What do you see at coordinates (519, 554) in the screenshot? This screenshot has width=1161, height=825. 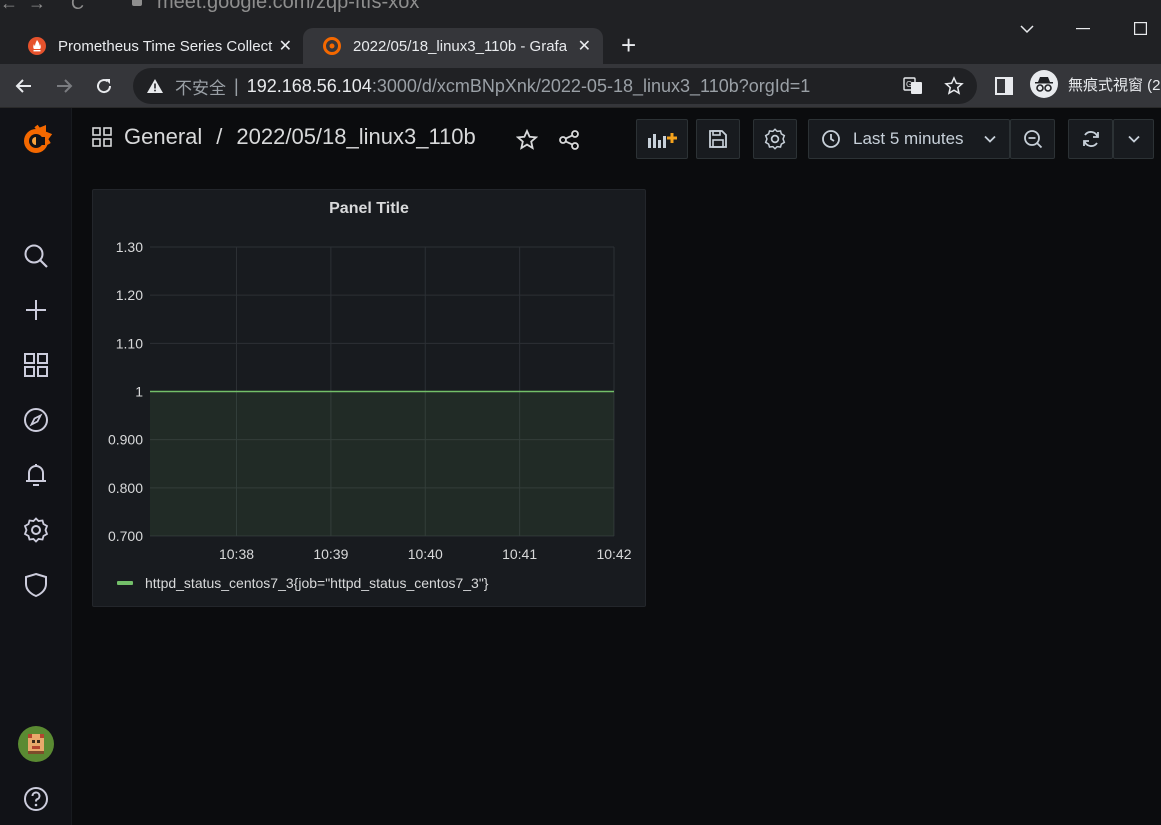 I see `x-tick-label: 10:41` at bounding box center [519, 554].